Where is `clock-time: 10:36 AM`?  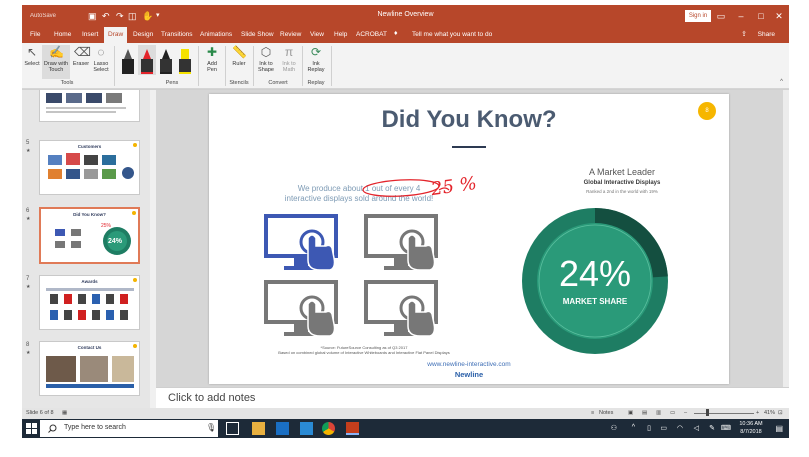 clock-time: 10:36 AM is located at coordinates (751, 424).